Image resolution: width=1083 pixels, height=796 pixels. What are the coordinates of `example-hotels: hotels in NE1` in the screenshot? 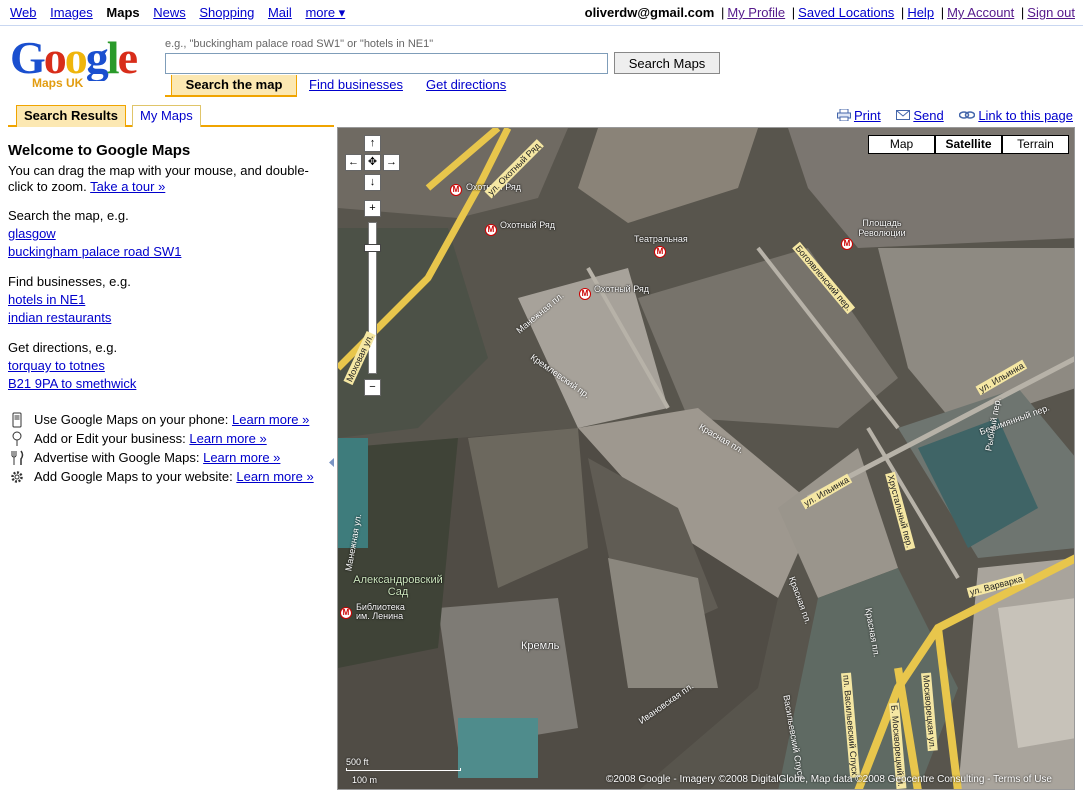 It's located at (46, 299).